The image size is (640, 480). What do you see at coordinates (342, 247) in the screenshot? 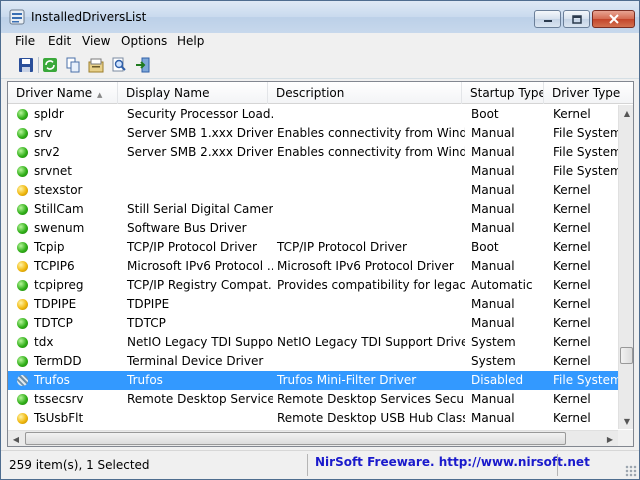
I see `description-cell: TCP/IP Protocol Driver` at bounding box center [342, 247].